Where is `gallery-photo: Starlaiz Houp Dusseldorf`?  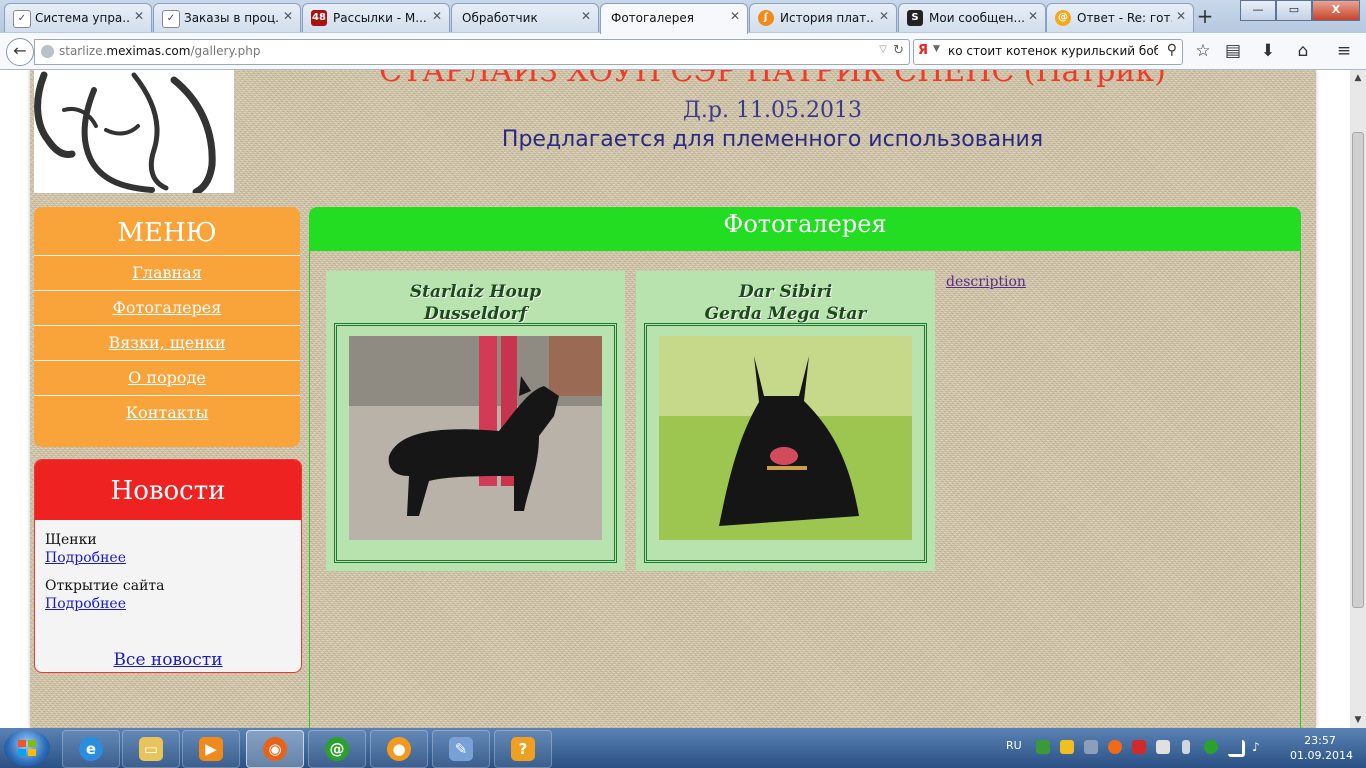 gallery-photo: Starlaiz Houp Dusseldorf is located at coordinates (475, 421).